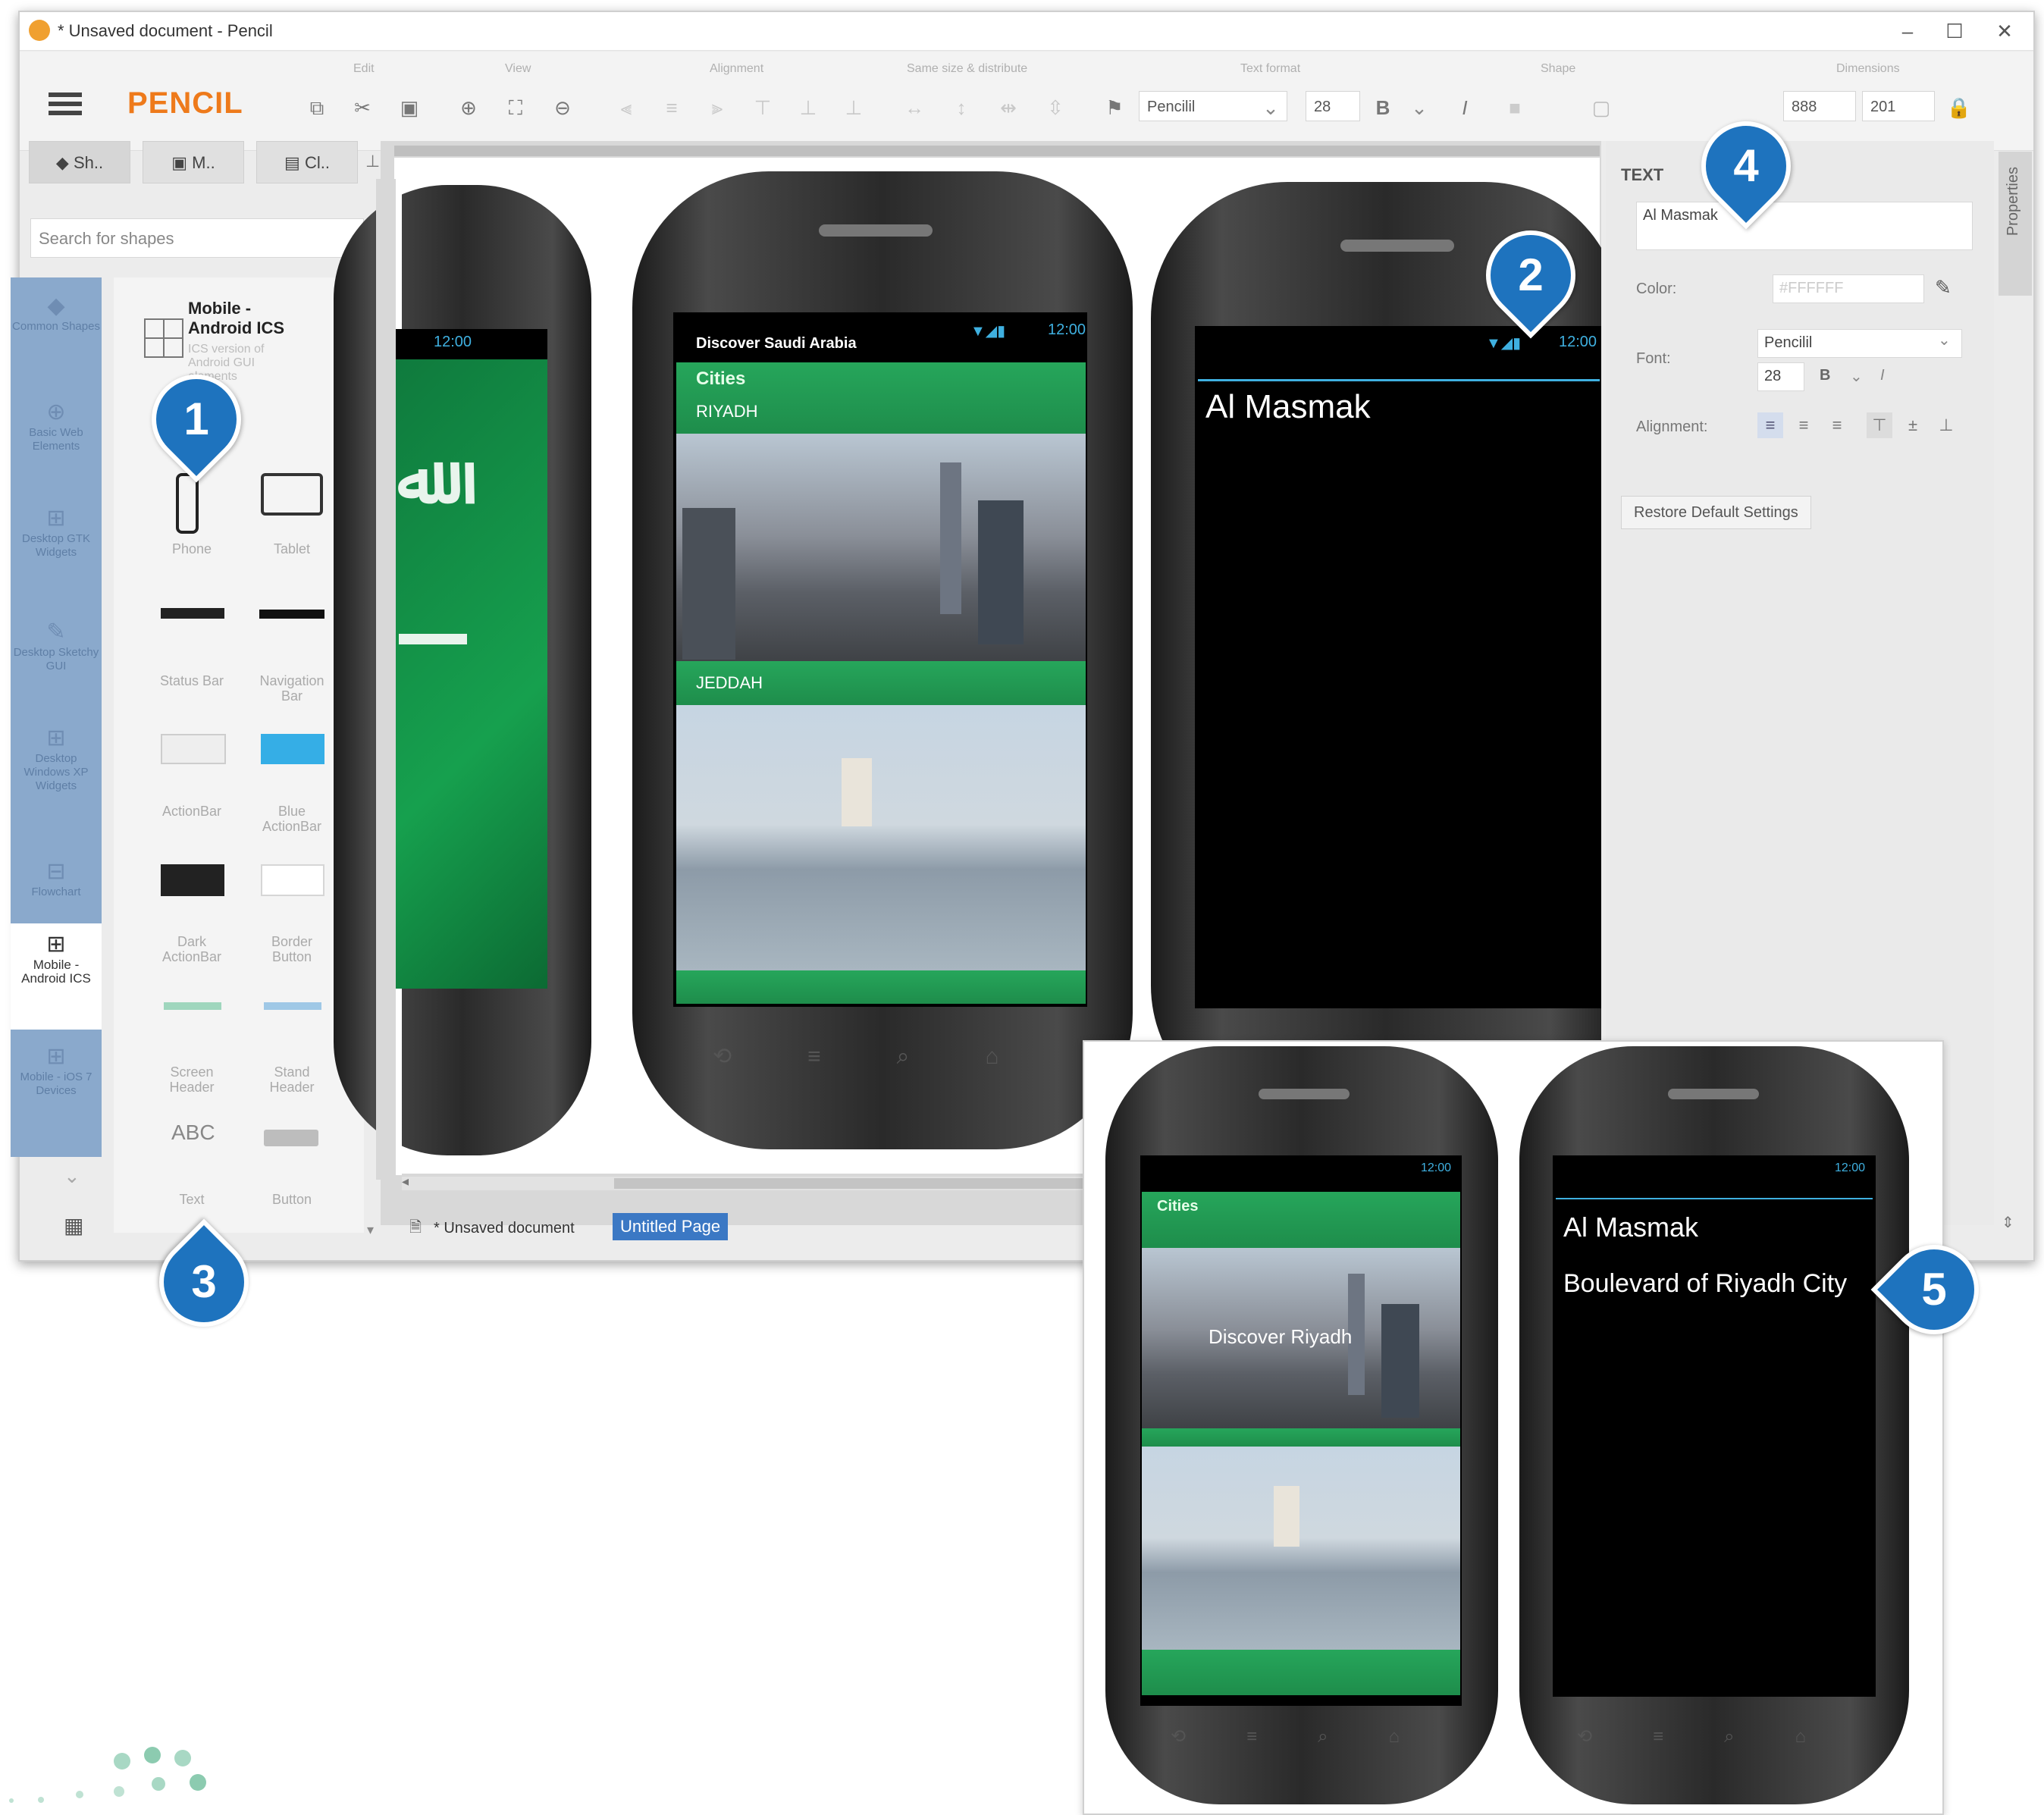 Image resolution: width=2044 pixels, height=1815 pixels. Describe the element at coordinates (962, 108) in the screenshot. I see `same-height-icon: ↕` at that location.